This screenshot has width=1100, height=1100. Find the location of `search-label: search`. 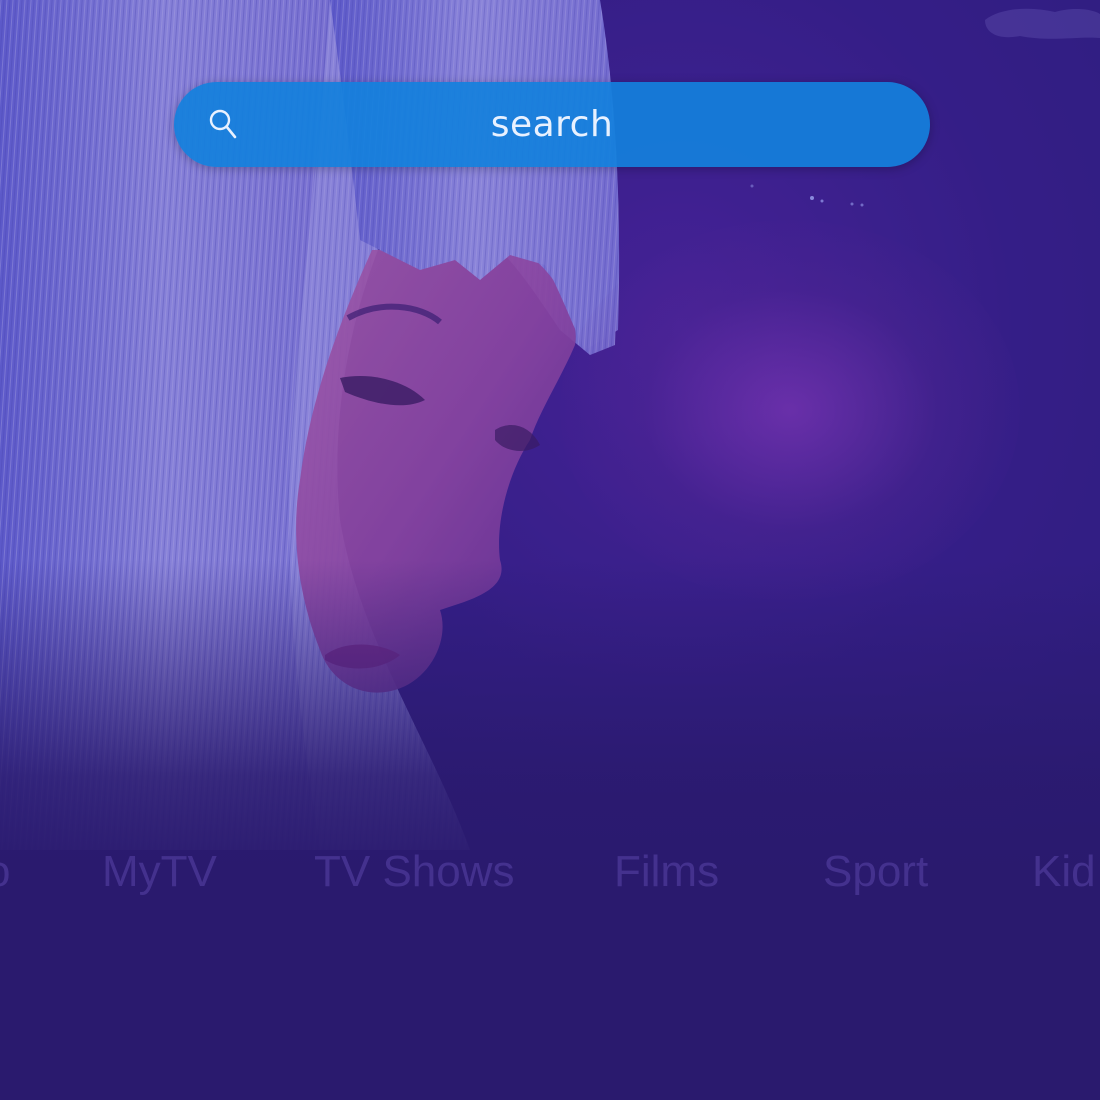

search-label: search is located at coordinates (552, 124).